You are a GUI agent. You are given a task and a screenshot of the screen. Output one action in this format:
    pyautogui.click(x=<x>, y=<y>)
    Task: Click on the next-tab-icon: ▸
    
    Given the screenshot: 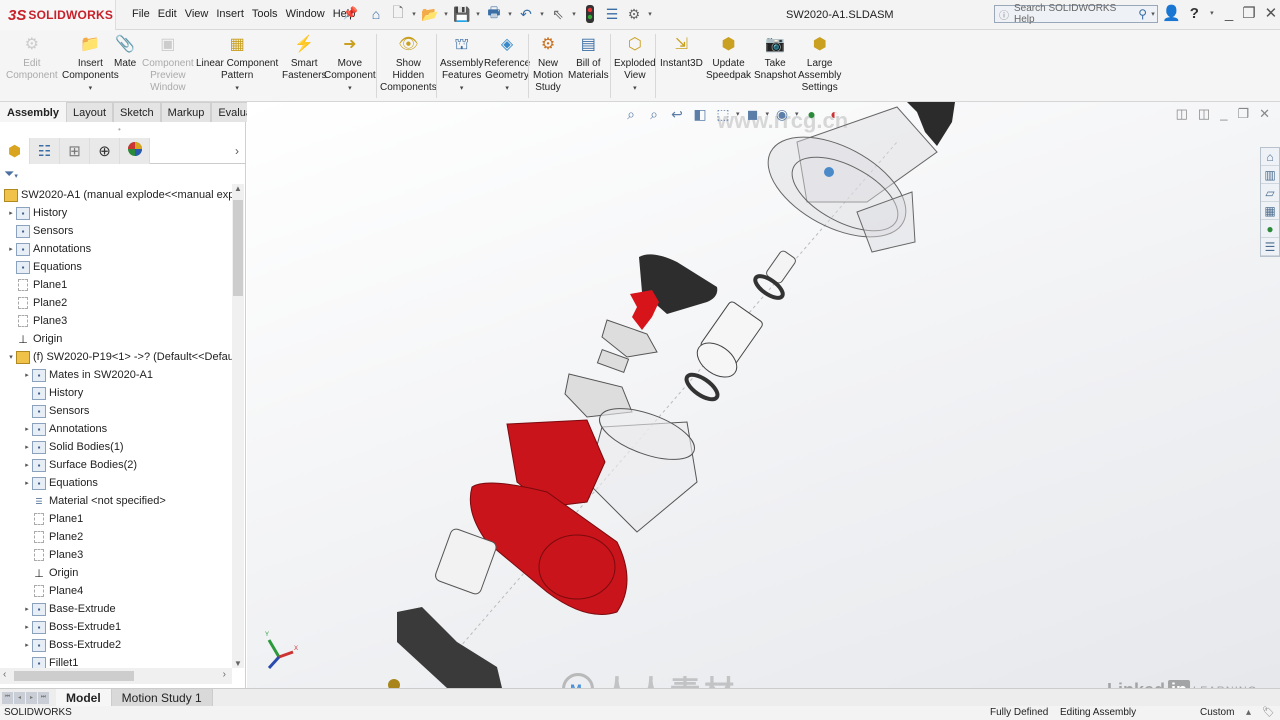 What is the action you would take?
    pyautogui.click(x=31, y=697)
    